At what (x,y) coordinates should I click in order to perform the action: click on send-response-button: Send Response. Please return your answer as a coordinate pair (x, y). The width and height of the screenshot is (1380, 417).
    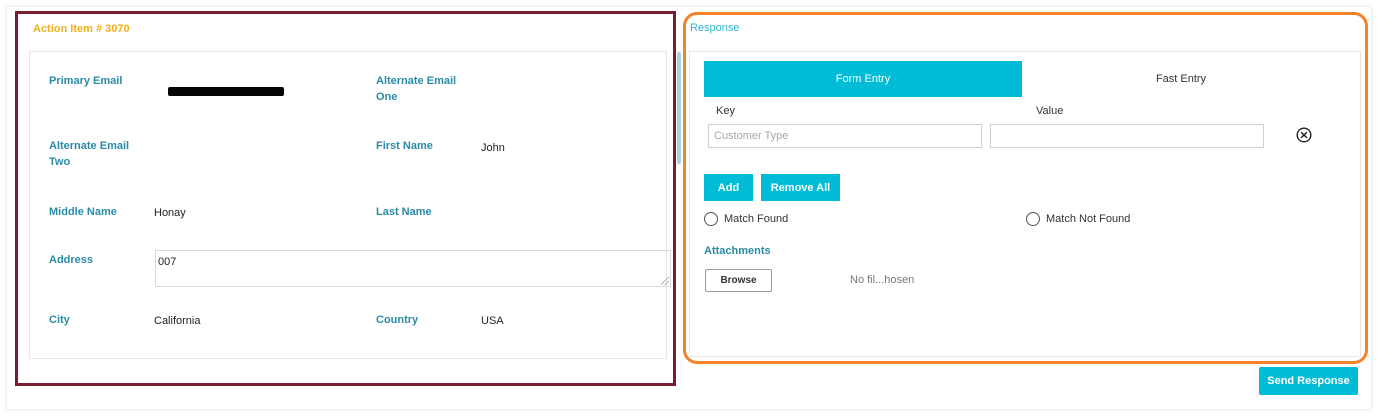
    Looking at the image, I should click on (1308, 381).